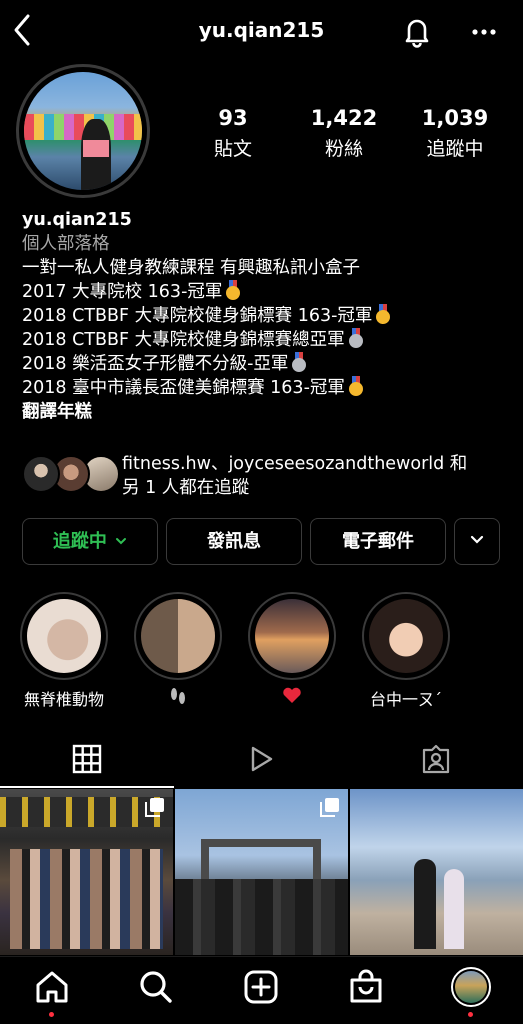 Image resolution: width=523 pixels, height=1024 pixels. What do you see at coordinates (484, 32) in the screenshot?
I see `more-options-icon` at bounding box center [484, 32].